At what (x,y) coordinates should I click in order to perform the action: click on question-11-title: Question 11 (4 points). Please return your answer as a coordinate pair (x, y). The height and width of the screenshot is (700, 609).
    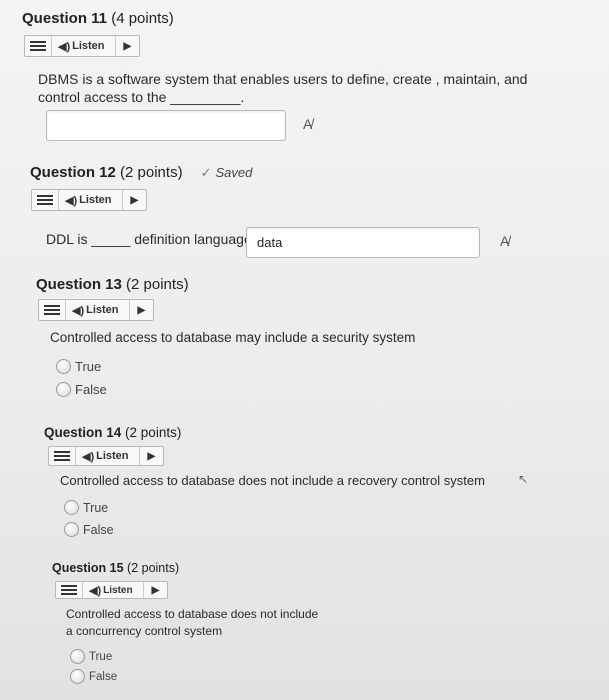
    Looking at the image, I should click on (98, 18).